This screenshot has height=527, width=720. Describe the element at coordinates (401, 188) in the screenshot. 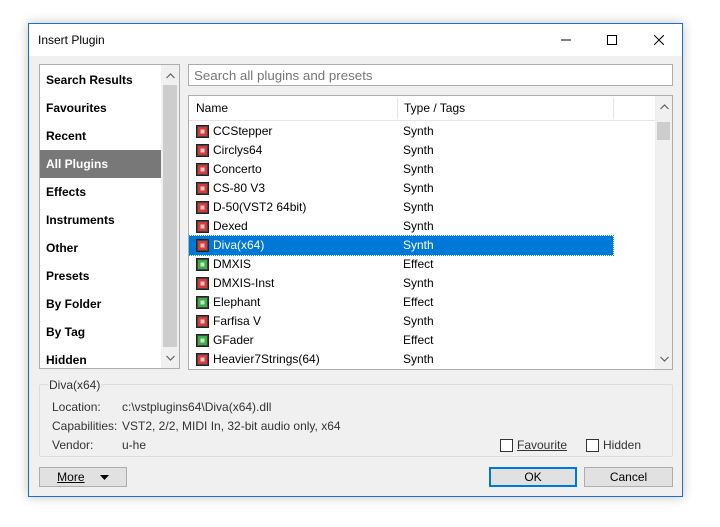

I see `plugin-row: CS-80 V3 Synth` at that location.